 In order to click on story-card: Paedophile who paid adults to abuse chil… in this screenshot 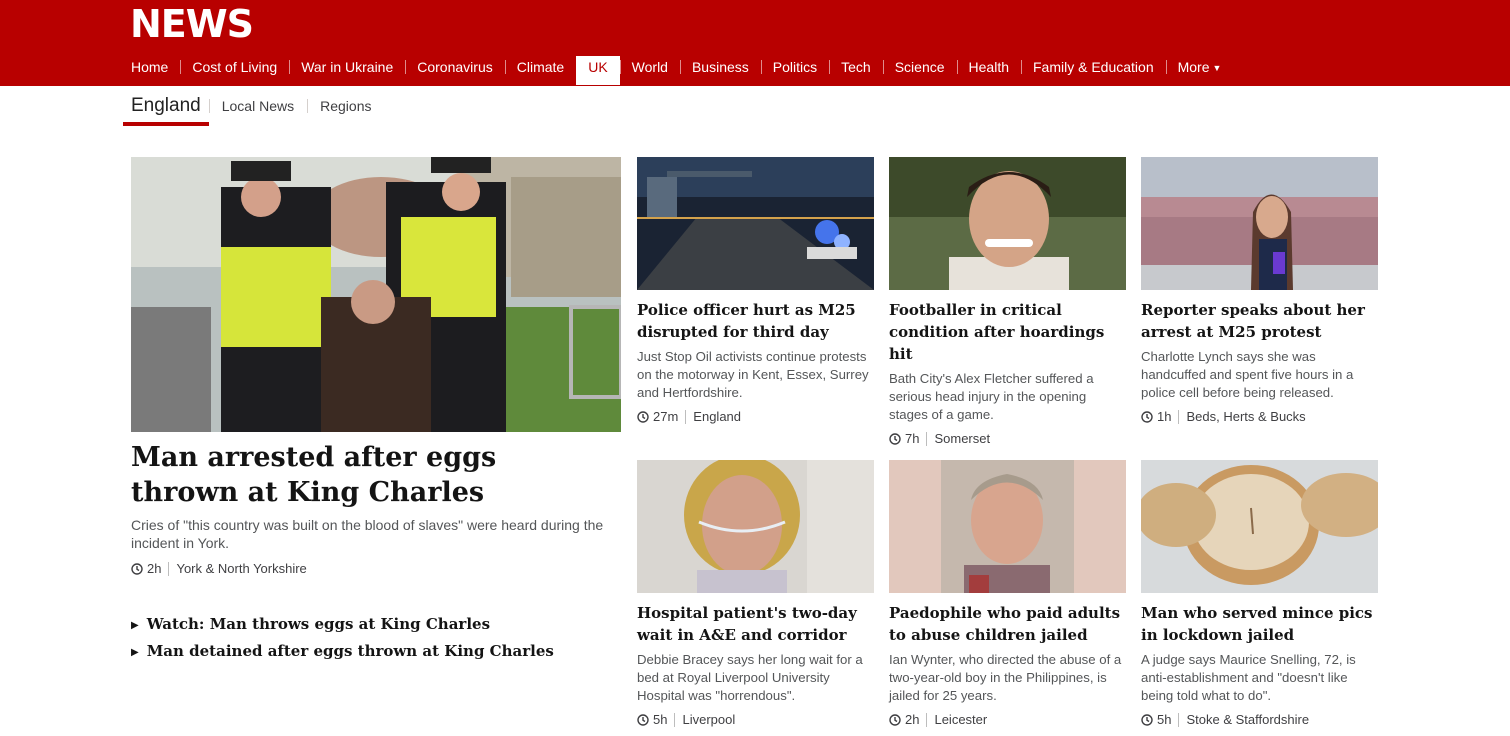, I will do `click(1007, 593)`.